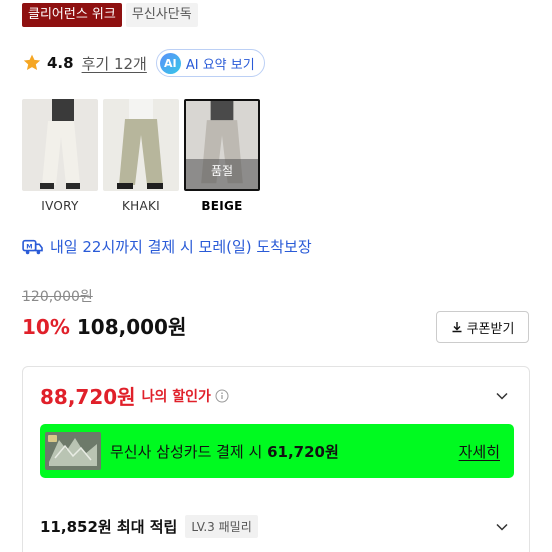 The width and height of the screenshot is (552, 552). Describe the element at coordinates (222, 206) in the screenshot. I see `color-label: BEIGE` at that location.